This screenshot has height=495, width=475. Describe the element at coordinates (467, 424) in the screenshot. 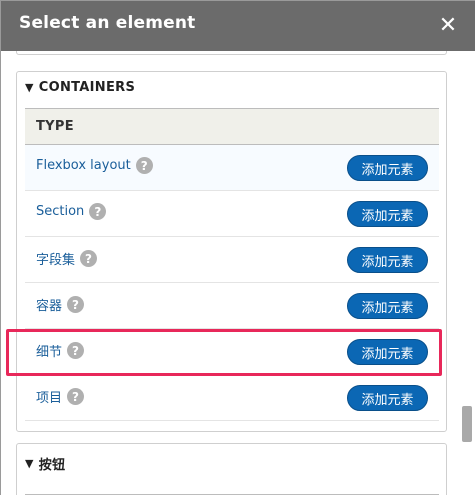

I see `scrollbar-thumb` at that location.